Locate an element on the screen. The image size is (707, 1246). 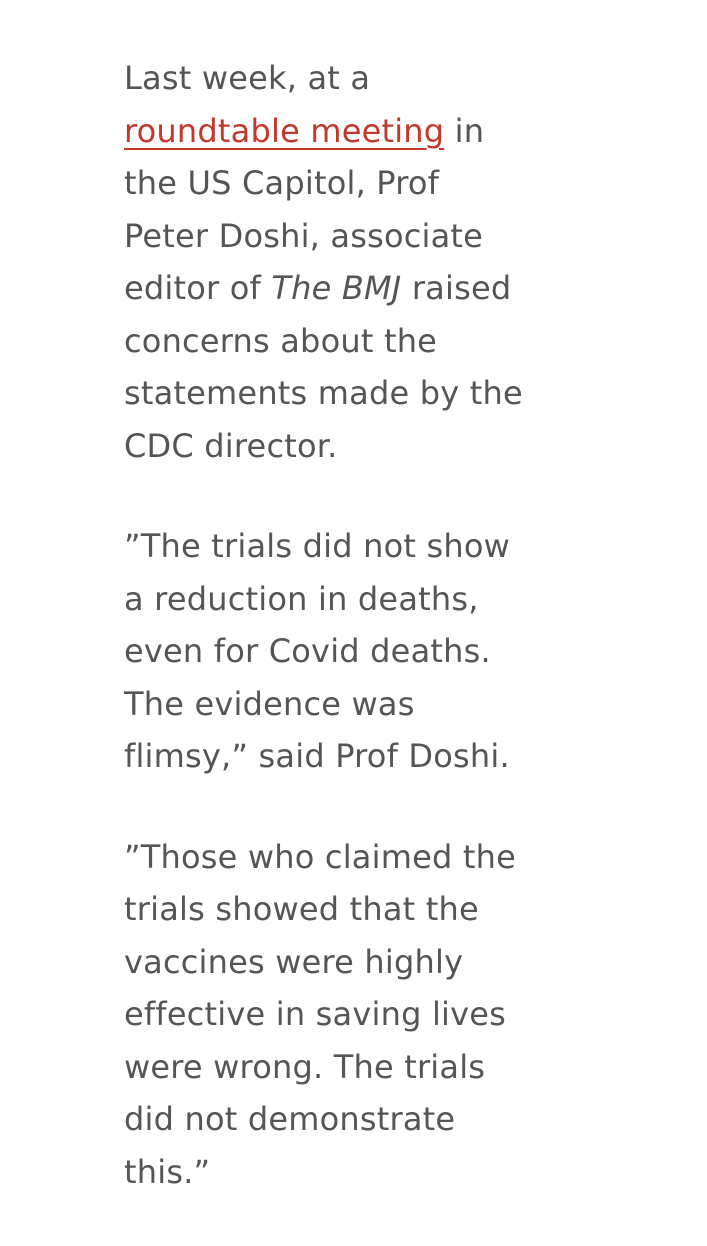
text-fragment: in is located at coordinates (464, 130).